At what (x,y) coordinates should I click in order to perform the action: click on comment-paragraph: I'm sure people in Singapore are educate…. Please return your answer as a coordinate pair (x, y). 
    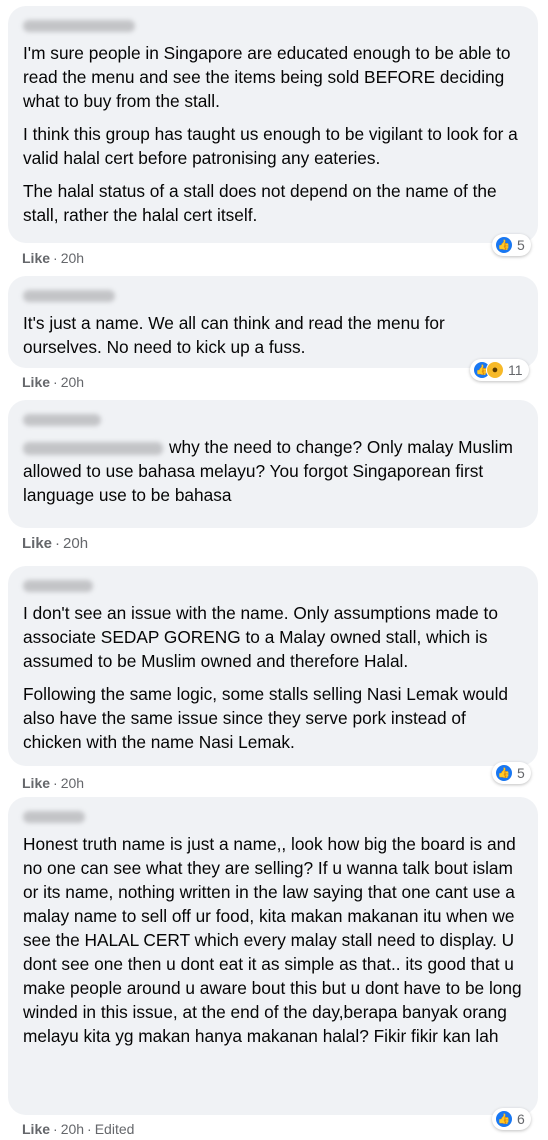
    Looking at the image, I should click on (267, 77).